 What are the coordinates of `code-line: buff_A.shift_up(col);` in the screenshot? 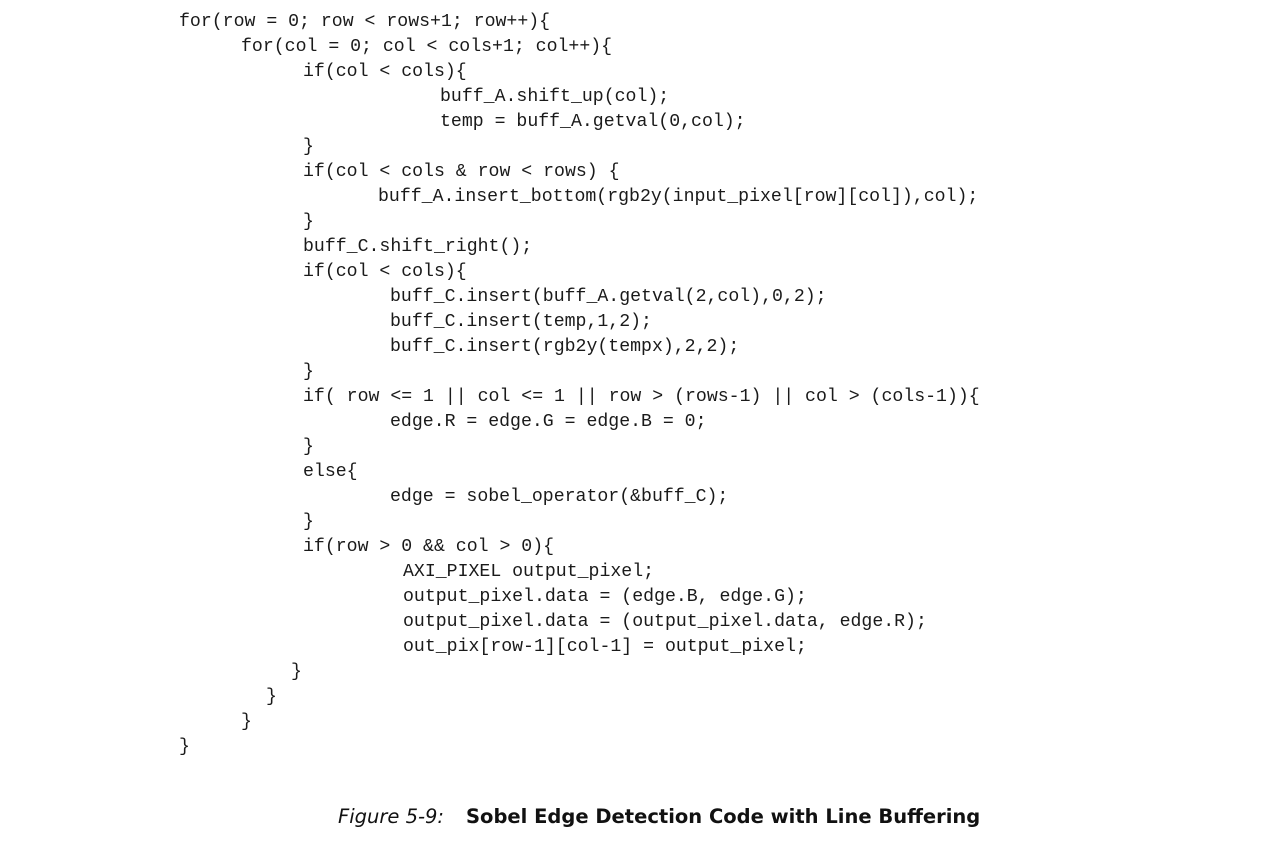 It's located at (555, 97).